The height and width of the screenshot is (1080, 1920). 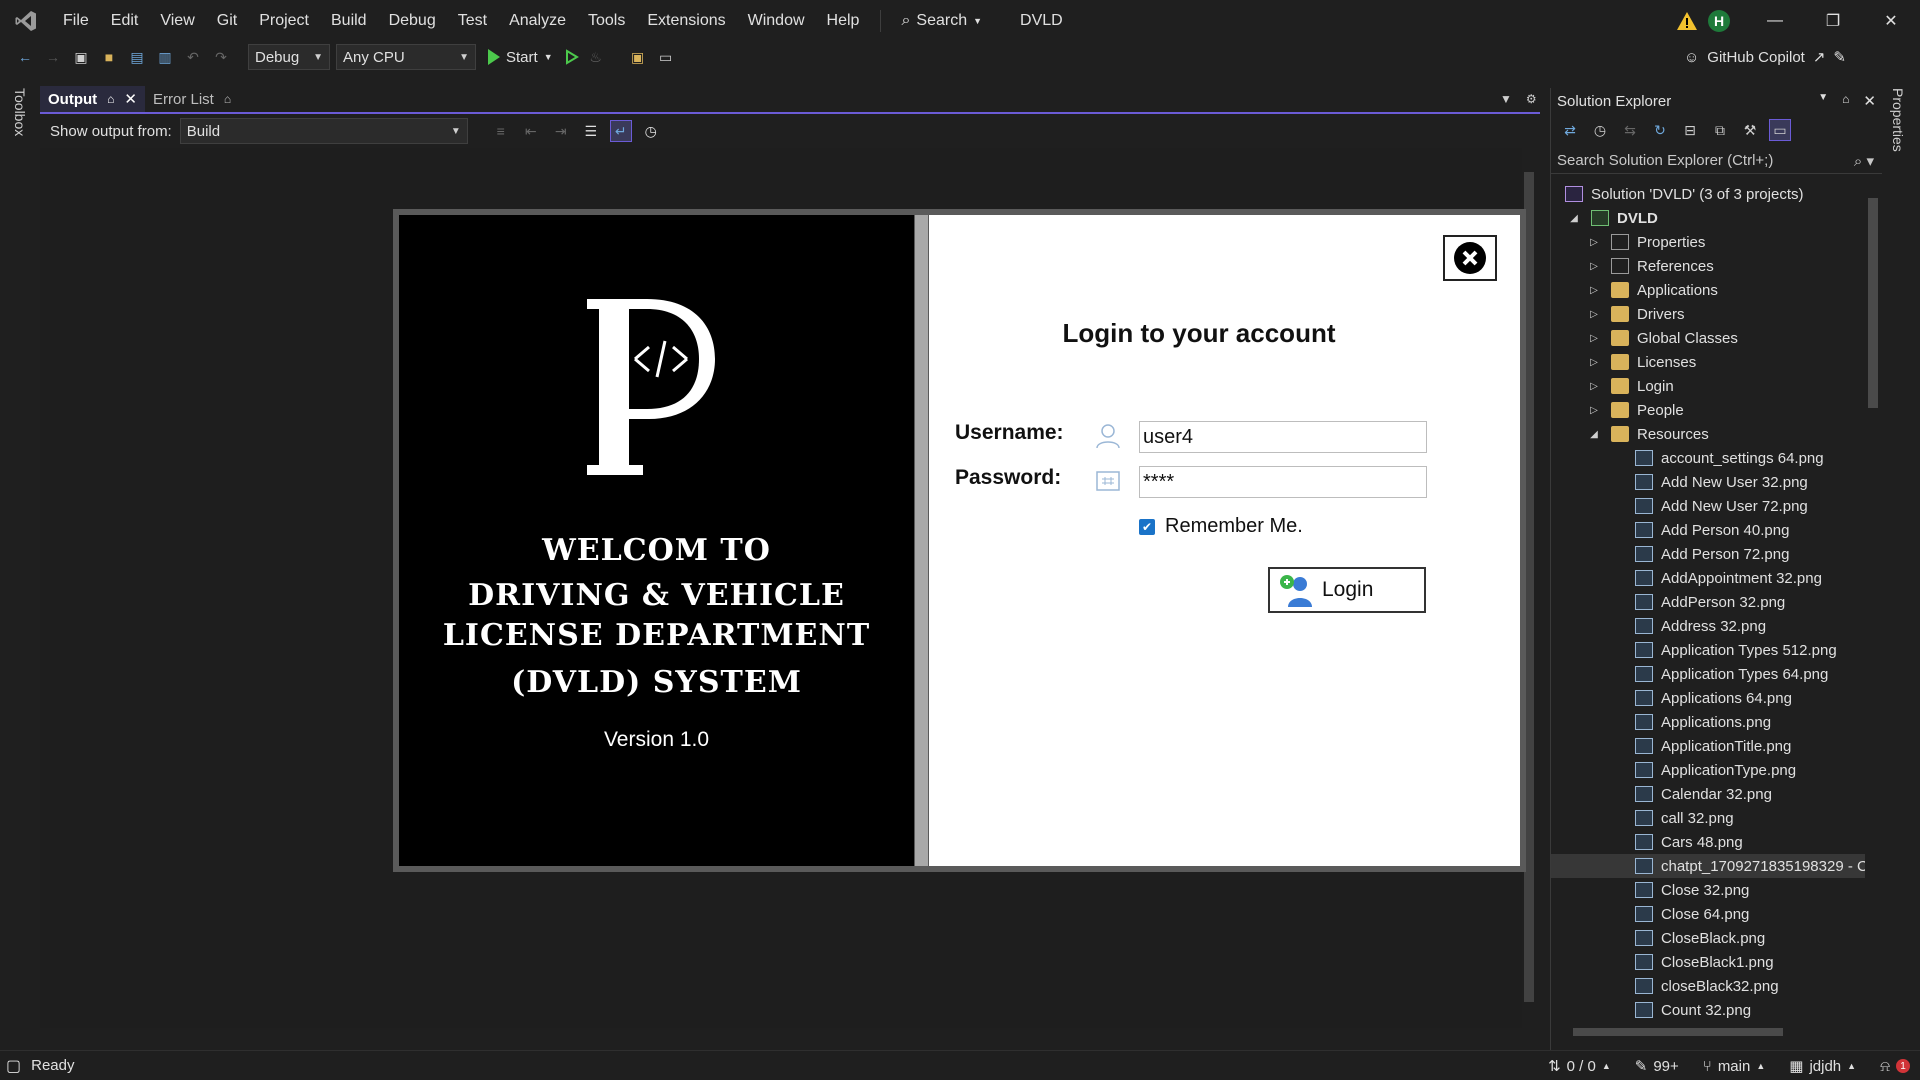 I want to click on platform-dropdown: Any CPU ▼, so click(x=406, y=57).